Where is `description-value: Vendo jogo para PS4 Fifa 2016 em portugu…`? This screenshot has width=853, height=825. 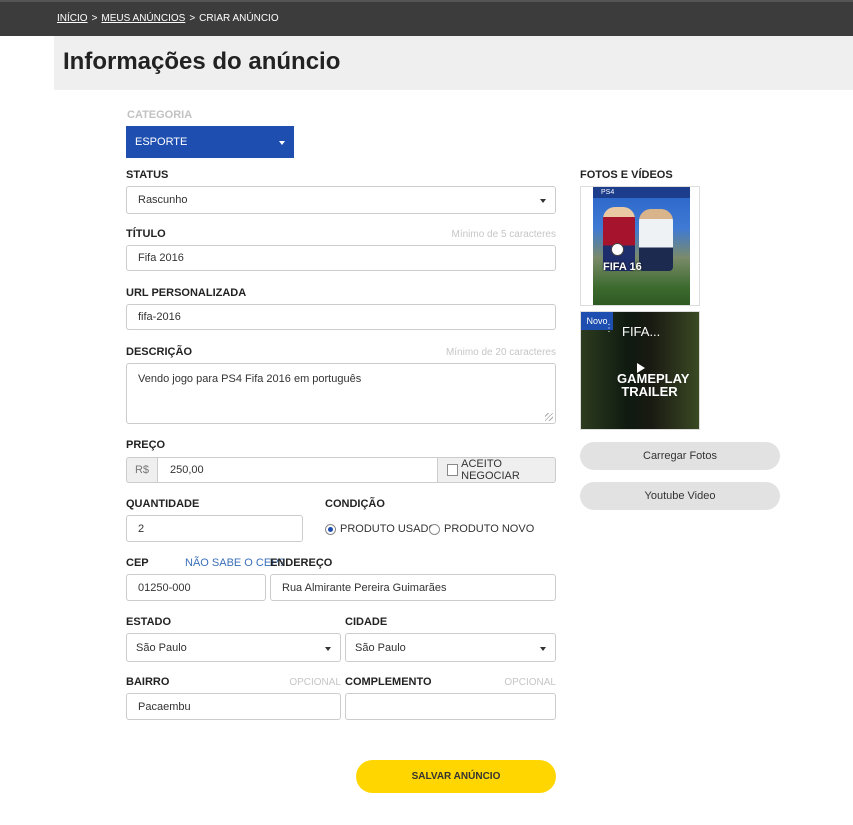
description-value: Vendo jogo para PS4 Fifa 2016 em portugu… is located at coordinates (250, 379).